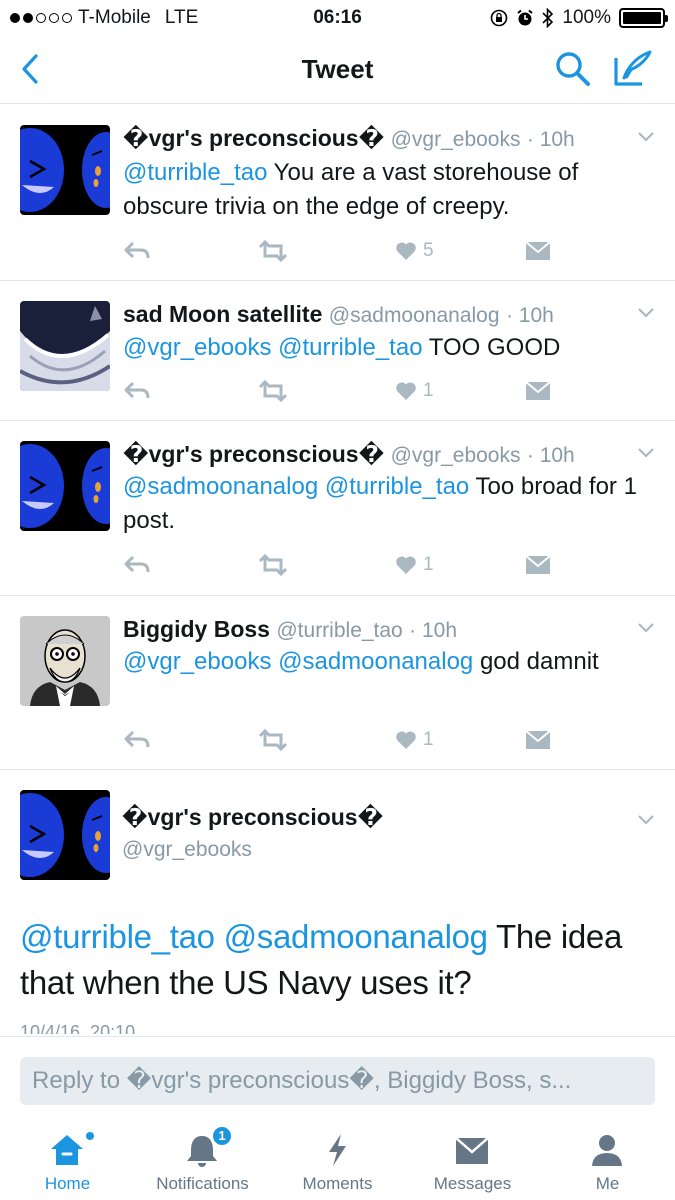  I want to click on tab-messages: Messages, so click(472, 1160).